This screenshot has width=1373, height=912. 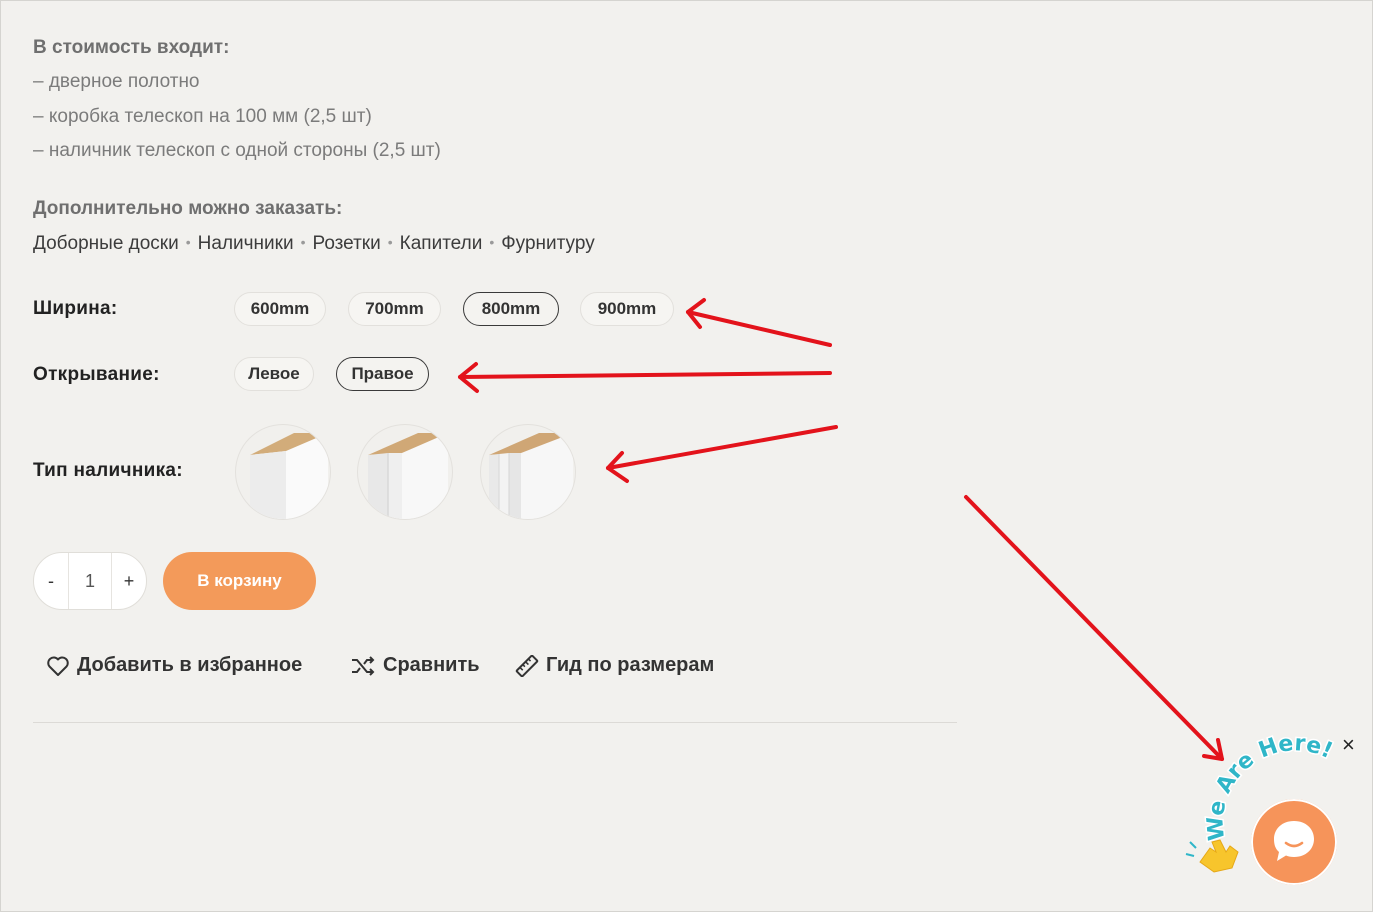 What do you see at coordinates (289, 476) in the screenshot?
I see `trim-flat-image` at bounding box center [289, 476].